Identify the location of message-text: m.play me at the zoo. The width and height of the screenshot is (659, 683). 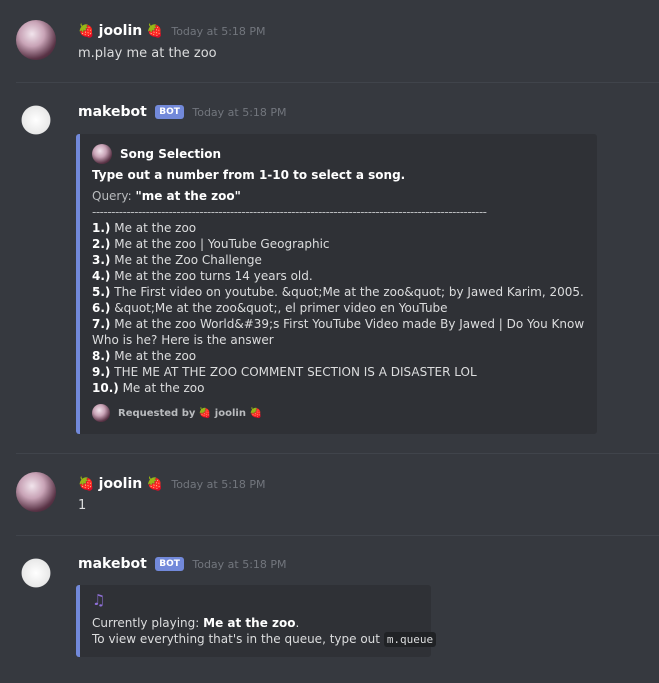
(147, 53).